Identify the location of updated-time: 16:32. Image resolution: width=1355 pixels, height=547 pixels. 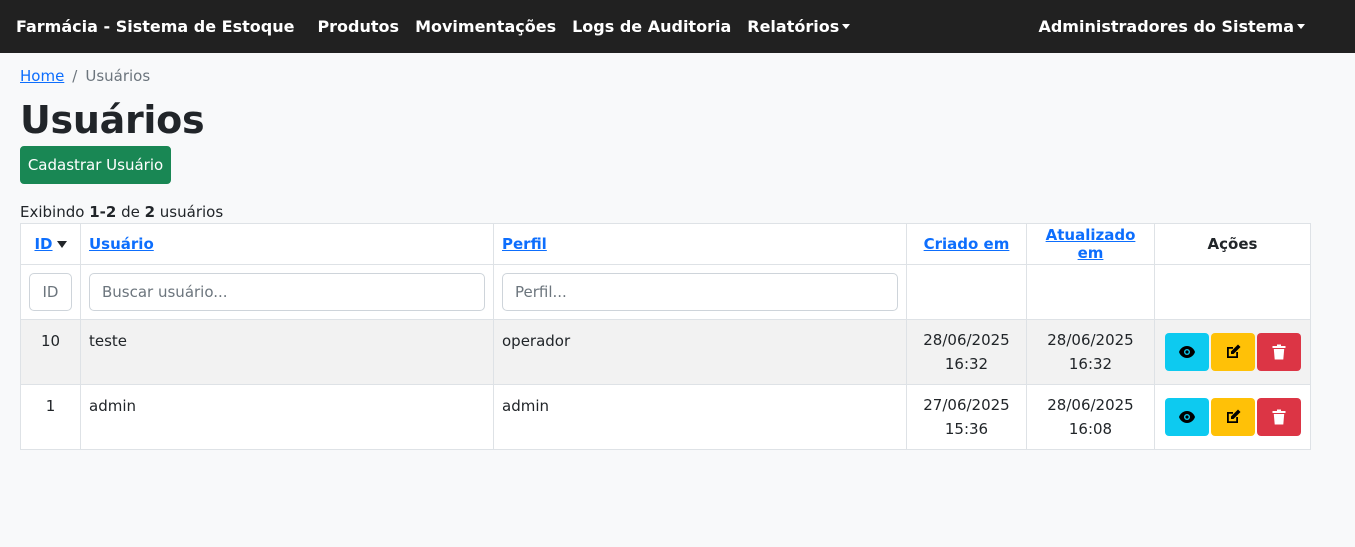
(1090, 363).